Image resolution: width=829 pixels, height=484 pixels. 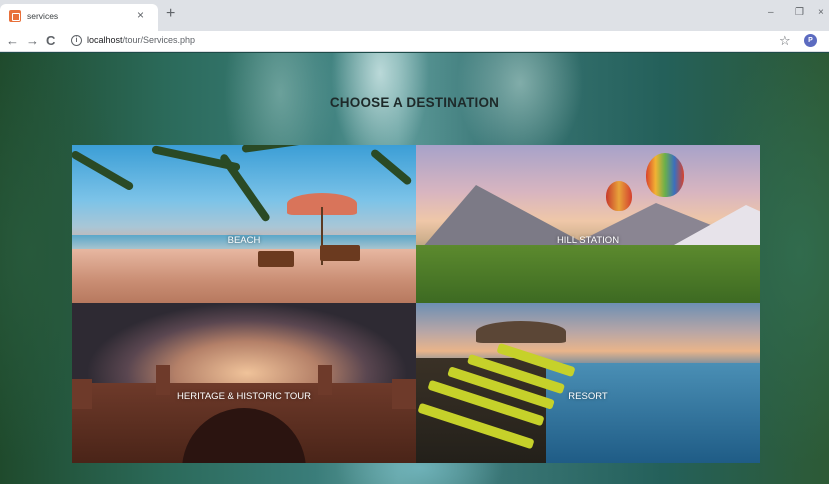 What do you see at coordinates (244, 383) in the screenshot?
I see `destination-tile-heritage: HERITAGE & HISTORIC TOUR` at bounding box center [244, 383].